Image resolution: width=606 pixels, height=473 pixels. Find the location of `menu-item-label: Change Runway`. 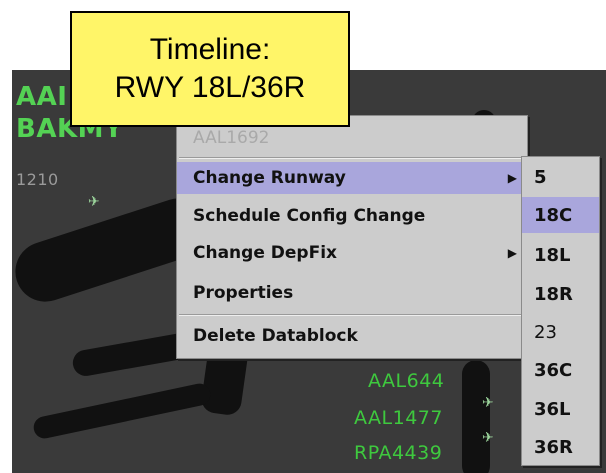

menu-item-label: Change Runway is located at coordinates (269, 178).